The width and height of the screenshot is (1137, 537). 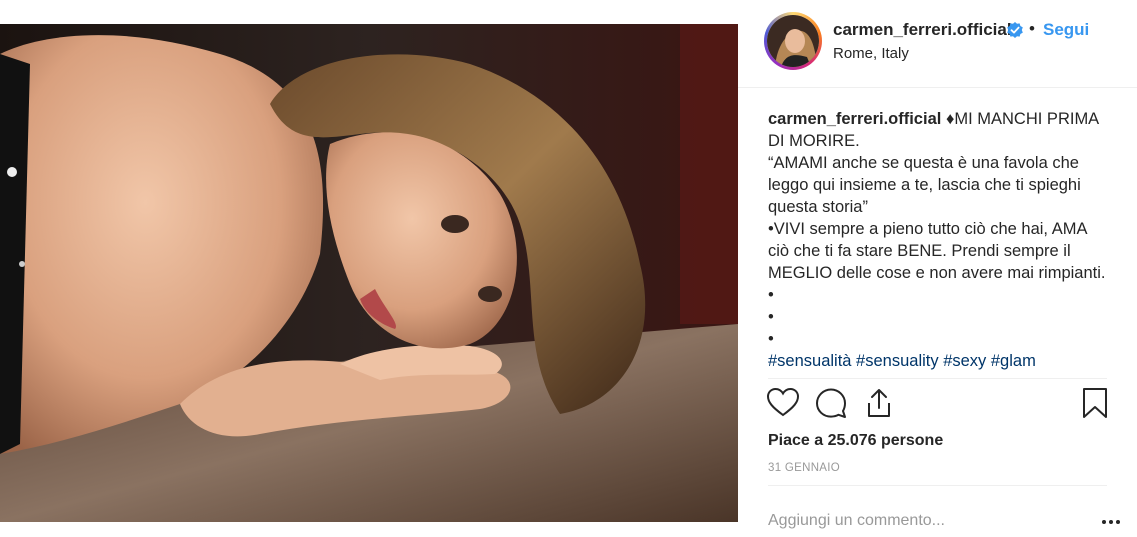 I want to click on caption-hashtags: #sensualità #sensuality #sexy #glam, so click(x=902, y=361).